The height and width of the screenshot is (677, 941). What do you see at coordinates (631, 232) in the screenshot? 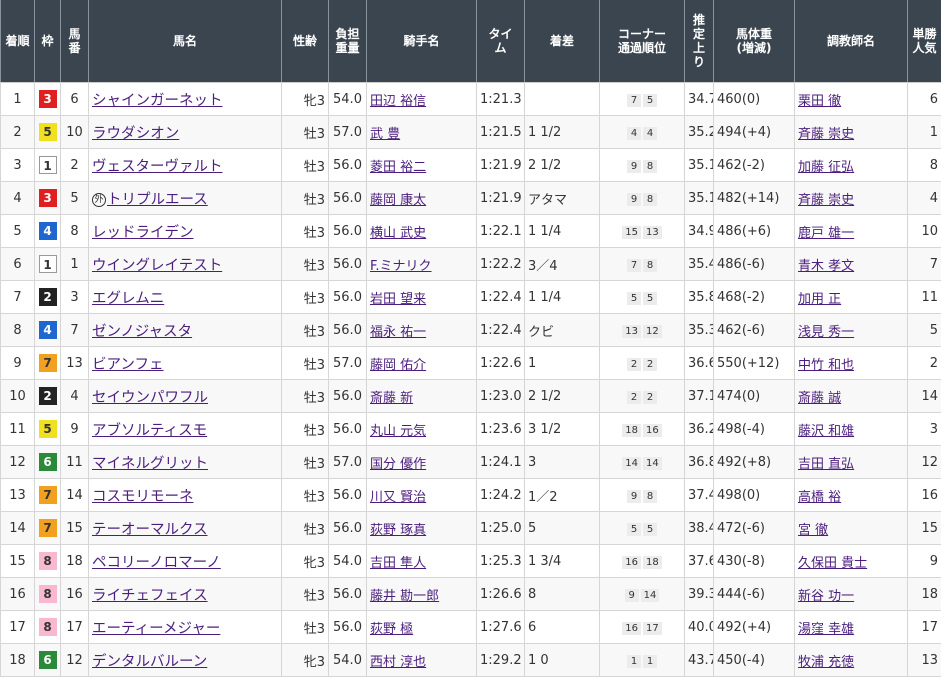
I see `corner-position: 15` at bounding box center [631, 232].